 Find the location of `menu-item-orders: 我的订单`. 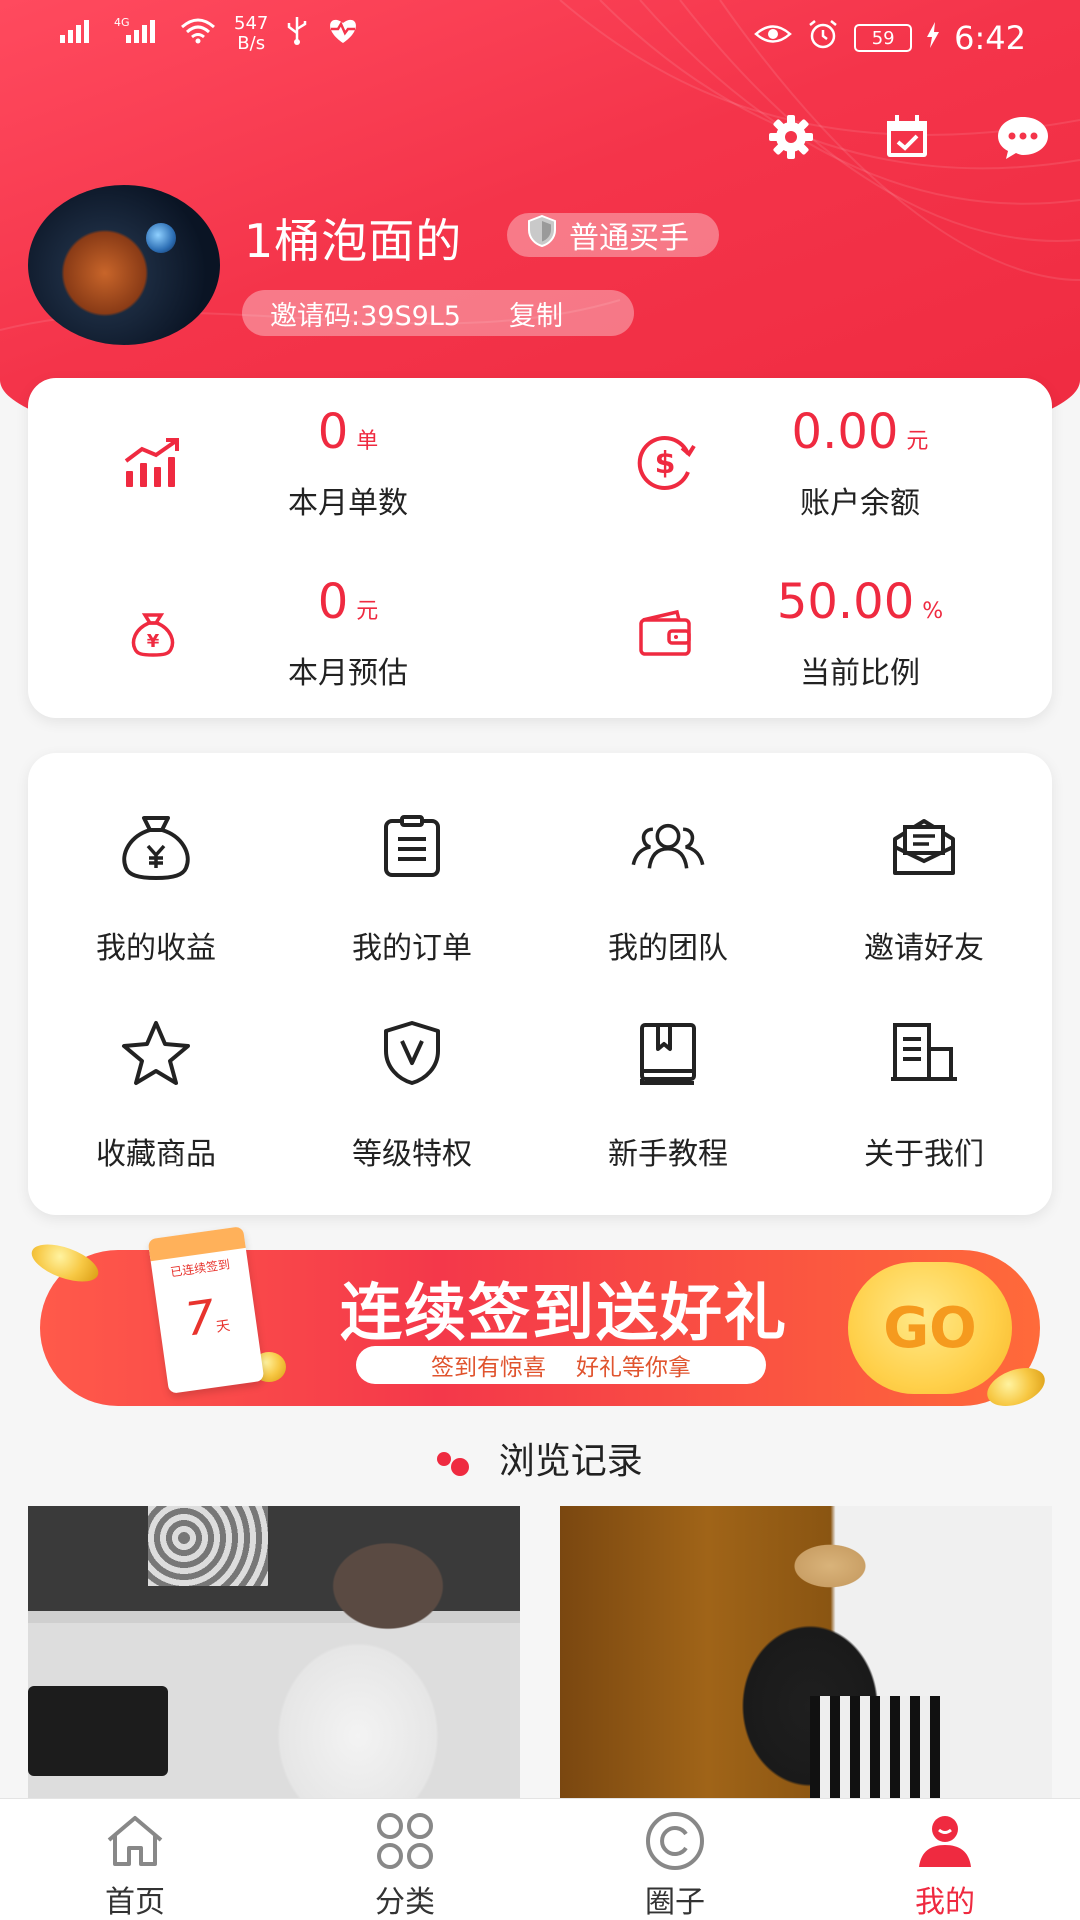

menu-item-orders: 我的订单 is located at coordinates (412, 859).